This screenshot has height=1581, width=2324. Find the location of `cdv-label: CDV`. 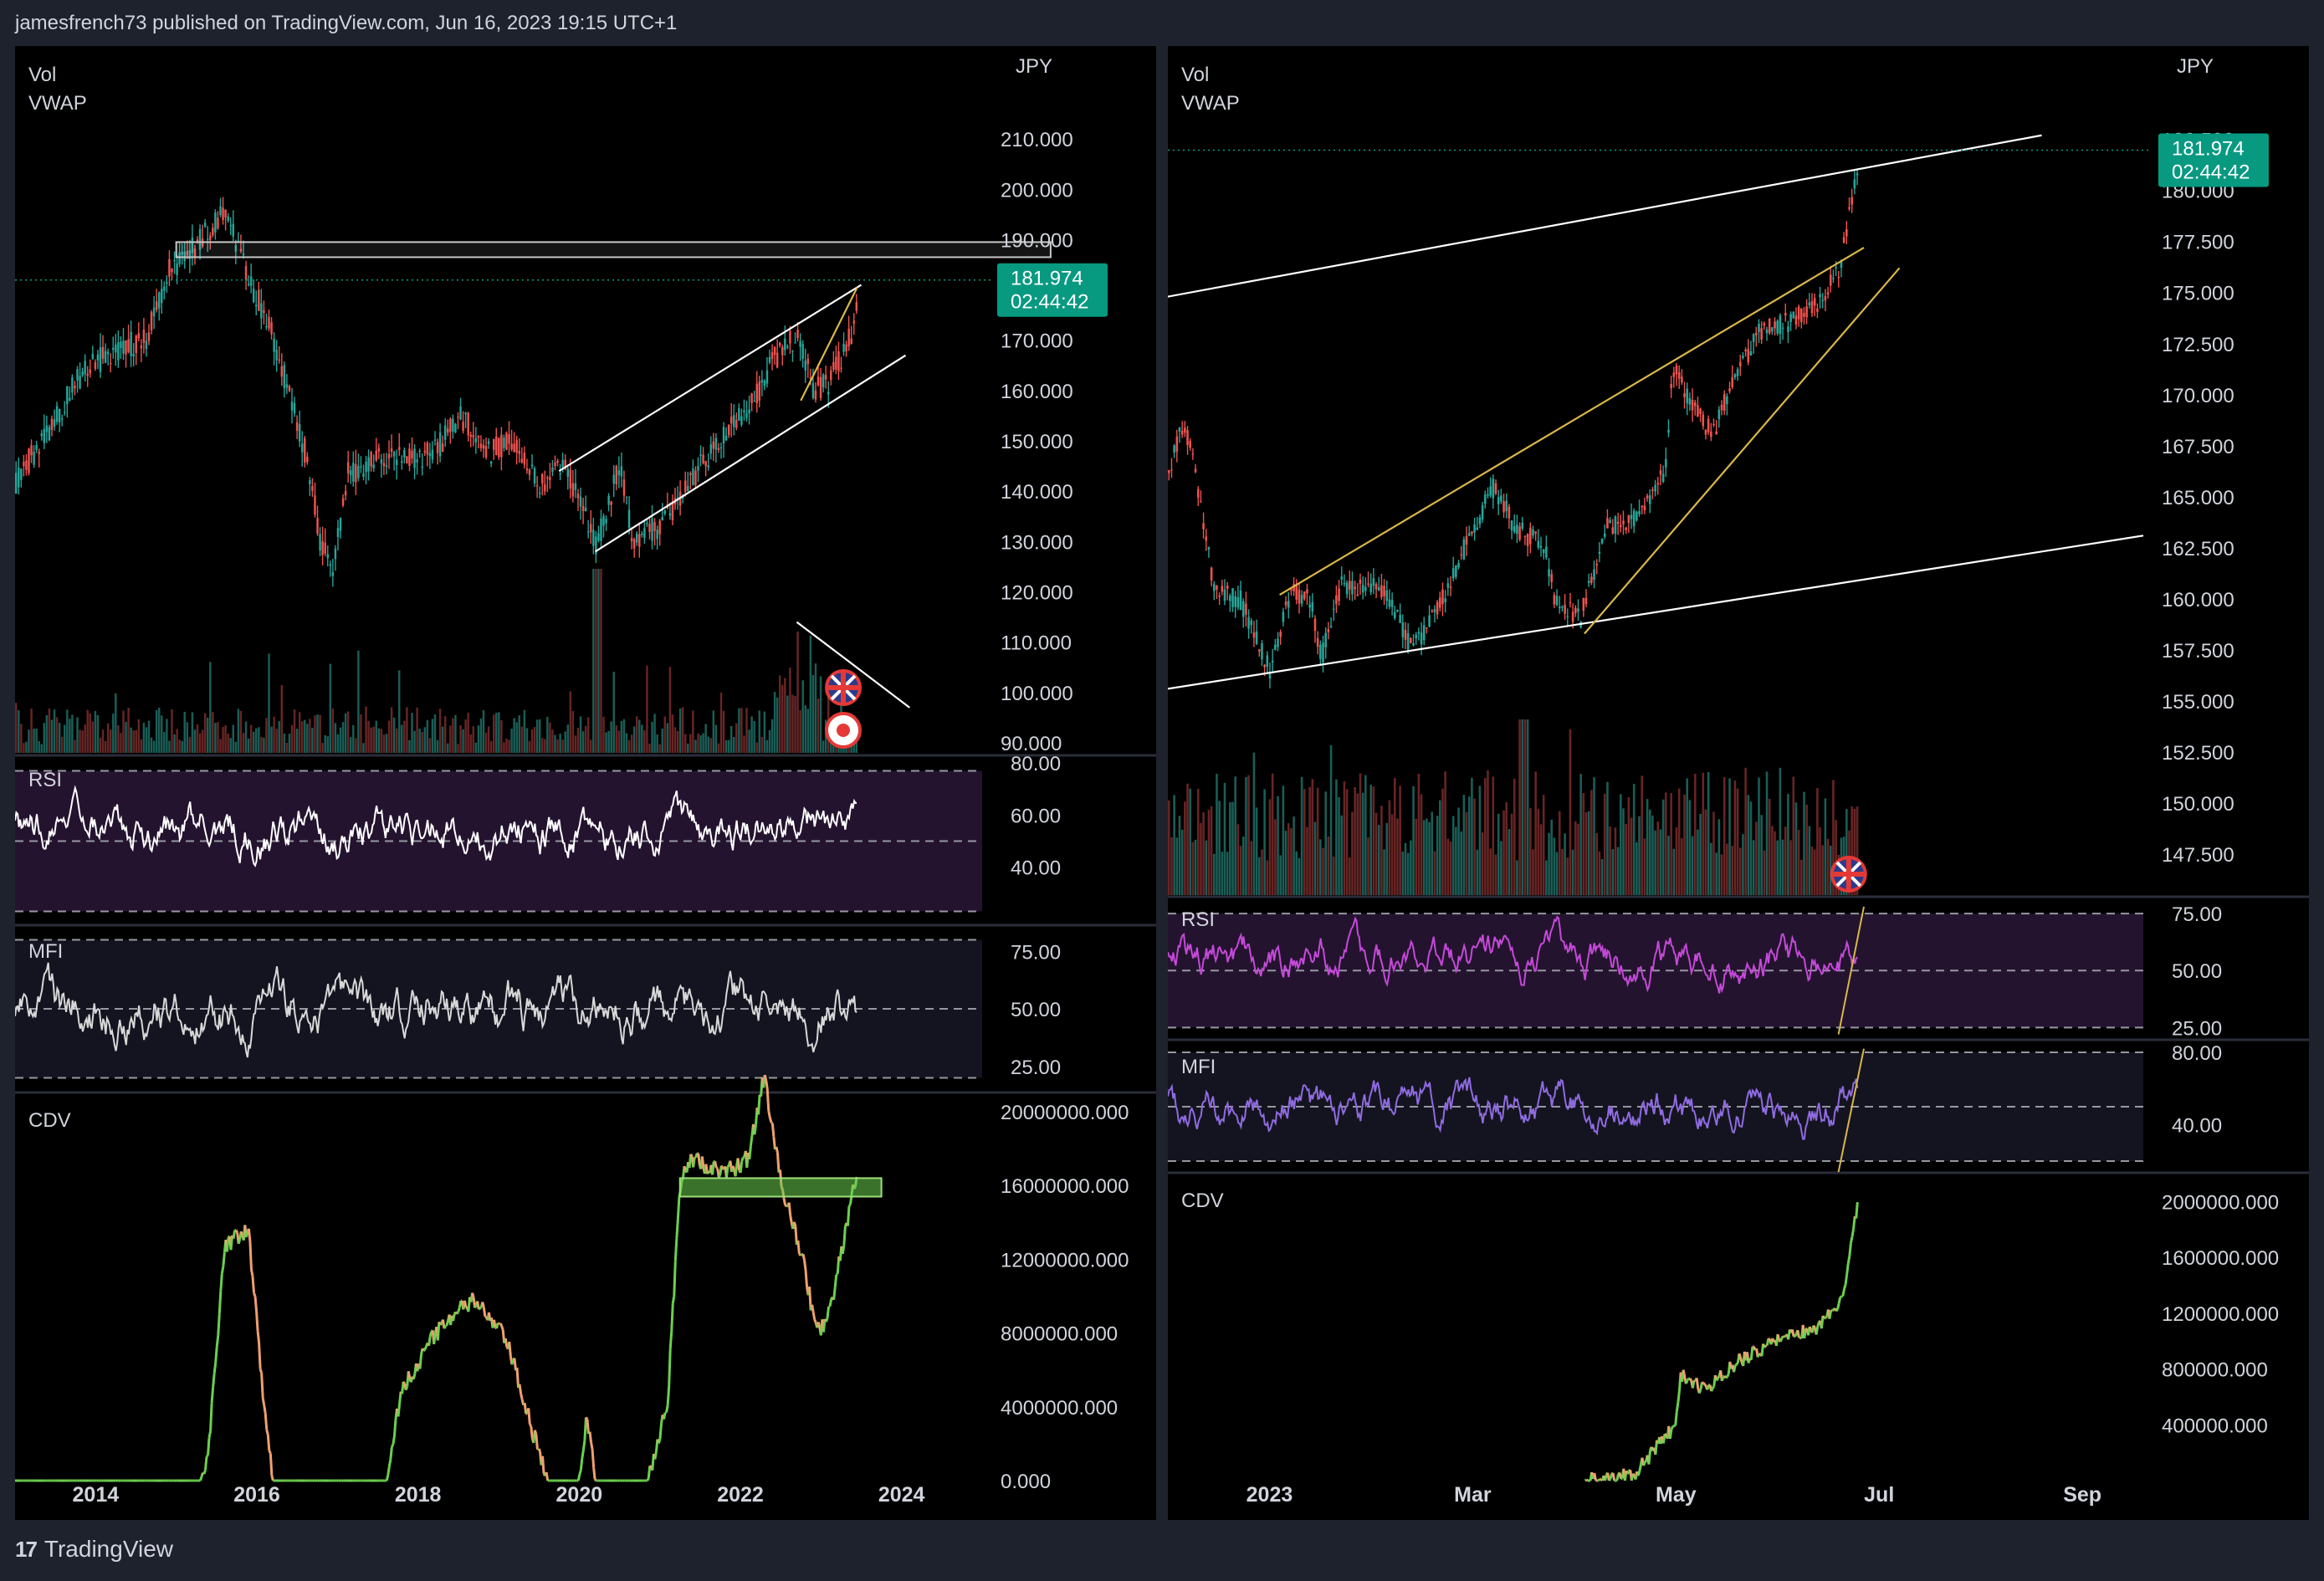

cdv-label: CDV is located at coordinates (49, 1120).